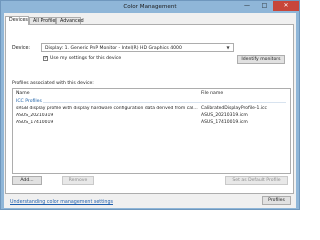  Describe the element at coordinates (21, 48) in the screenshot. I see `device-label: Device:` at that location.